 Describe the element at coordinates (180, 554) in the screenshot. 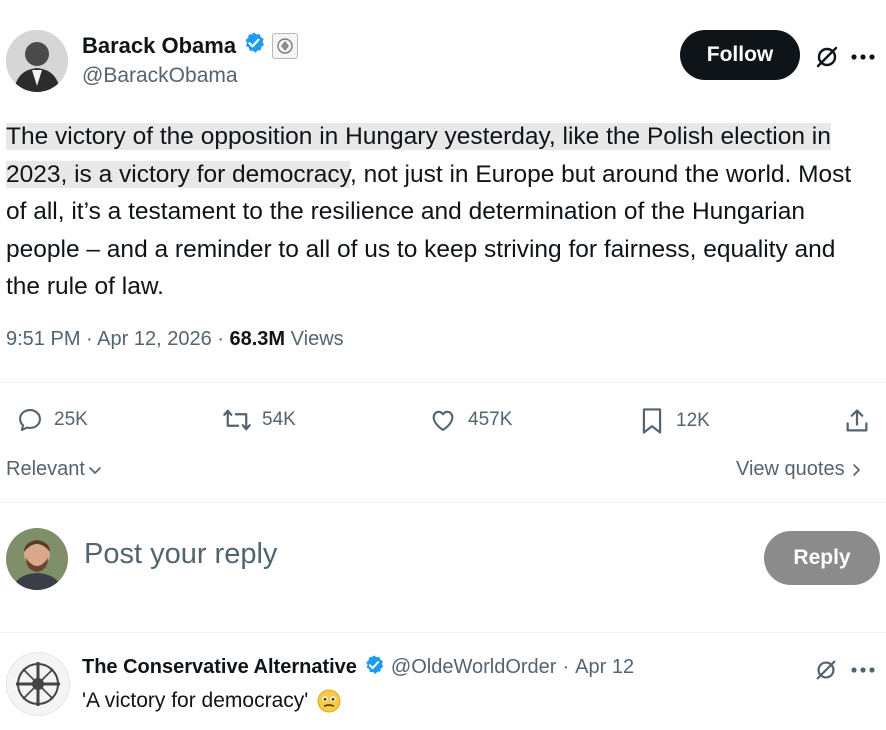

I see `reply-input: Post your reply` at that location.